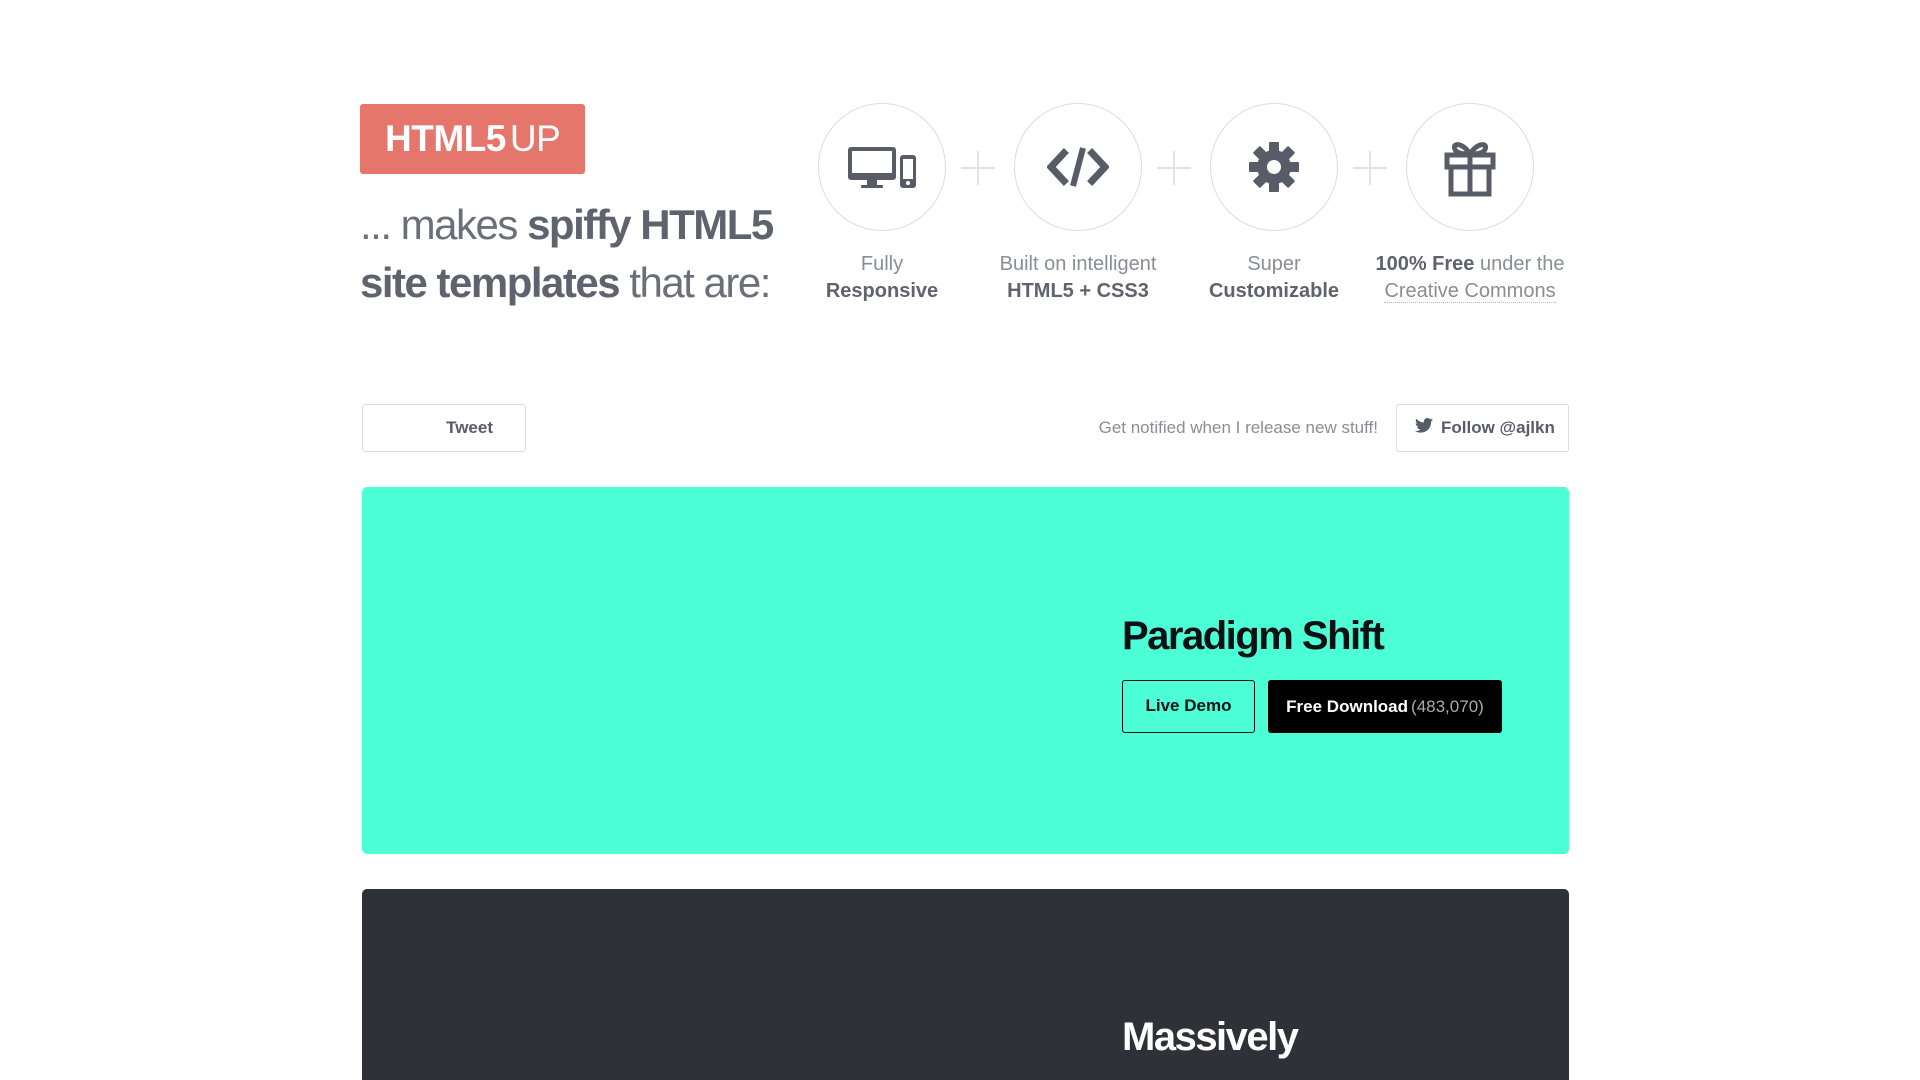 The image size is (1920, 1080). I want to click on follow-label: Follow @ajlkn, so click(1498, 427).